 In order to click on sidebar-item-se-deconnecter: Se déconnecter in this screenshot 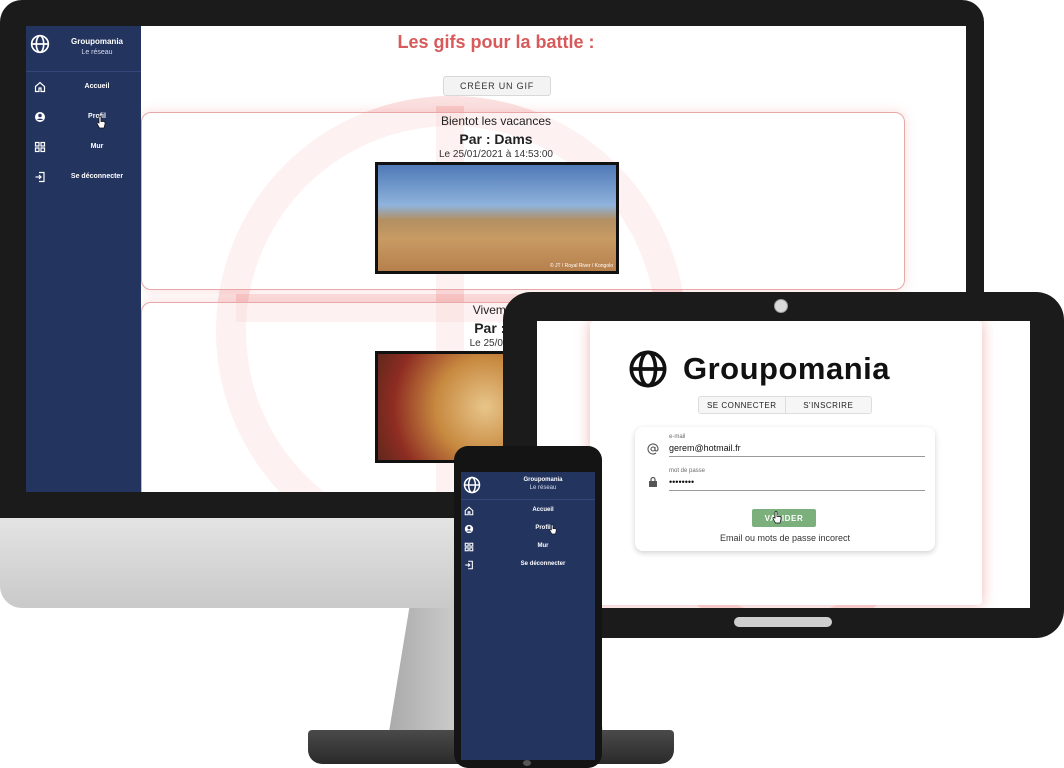, I will do `click(83, 179)`.